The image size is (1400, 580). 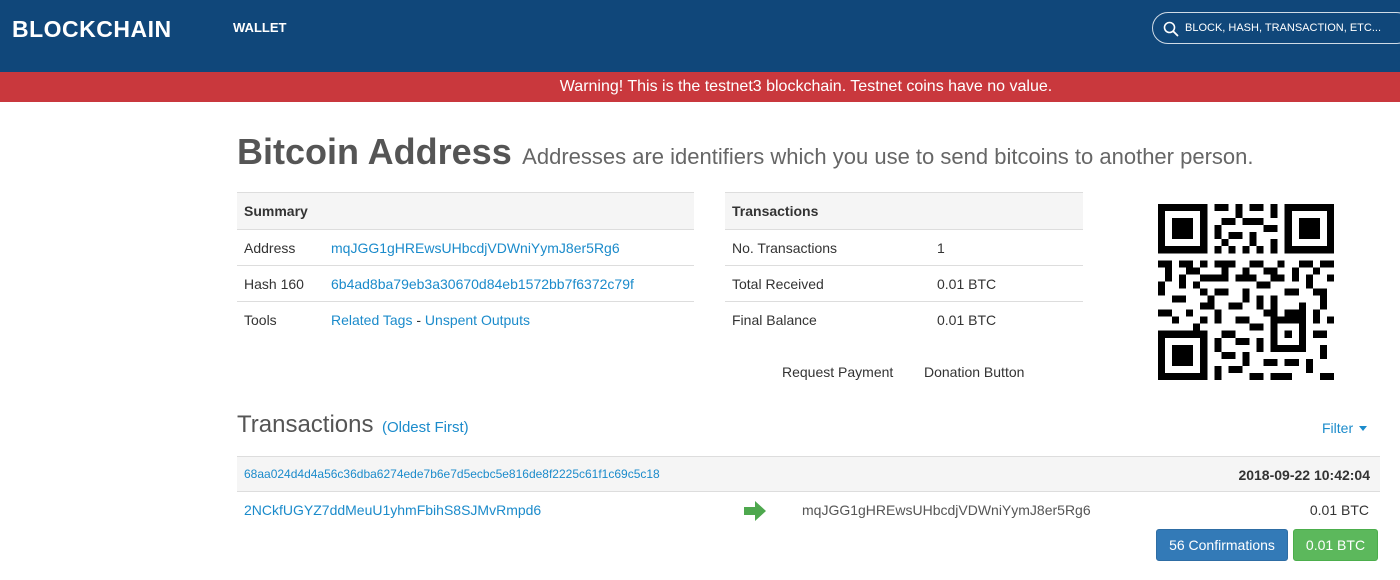 I want to click on final-balance-value: 0.01 BTC, so click(x=1010, y=319).